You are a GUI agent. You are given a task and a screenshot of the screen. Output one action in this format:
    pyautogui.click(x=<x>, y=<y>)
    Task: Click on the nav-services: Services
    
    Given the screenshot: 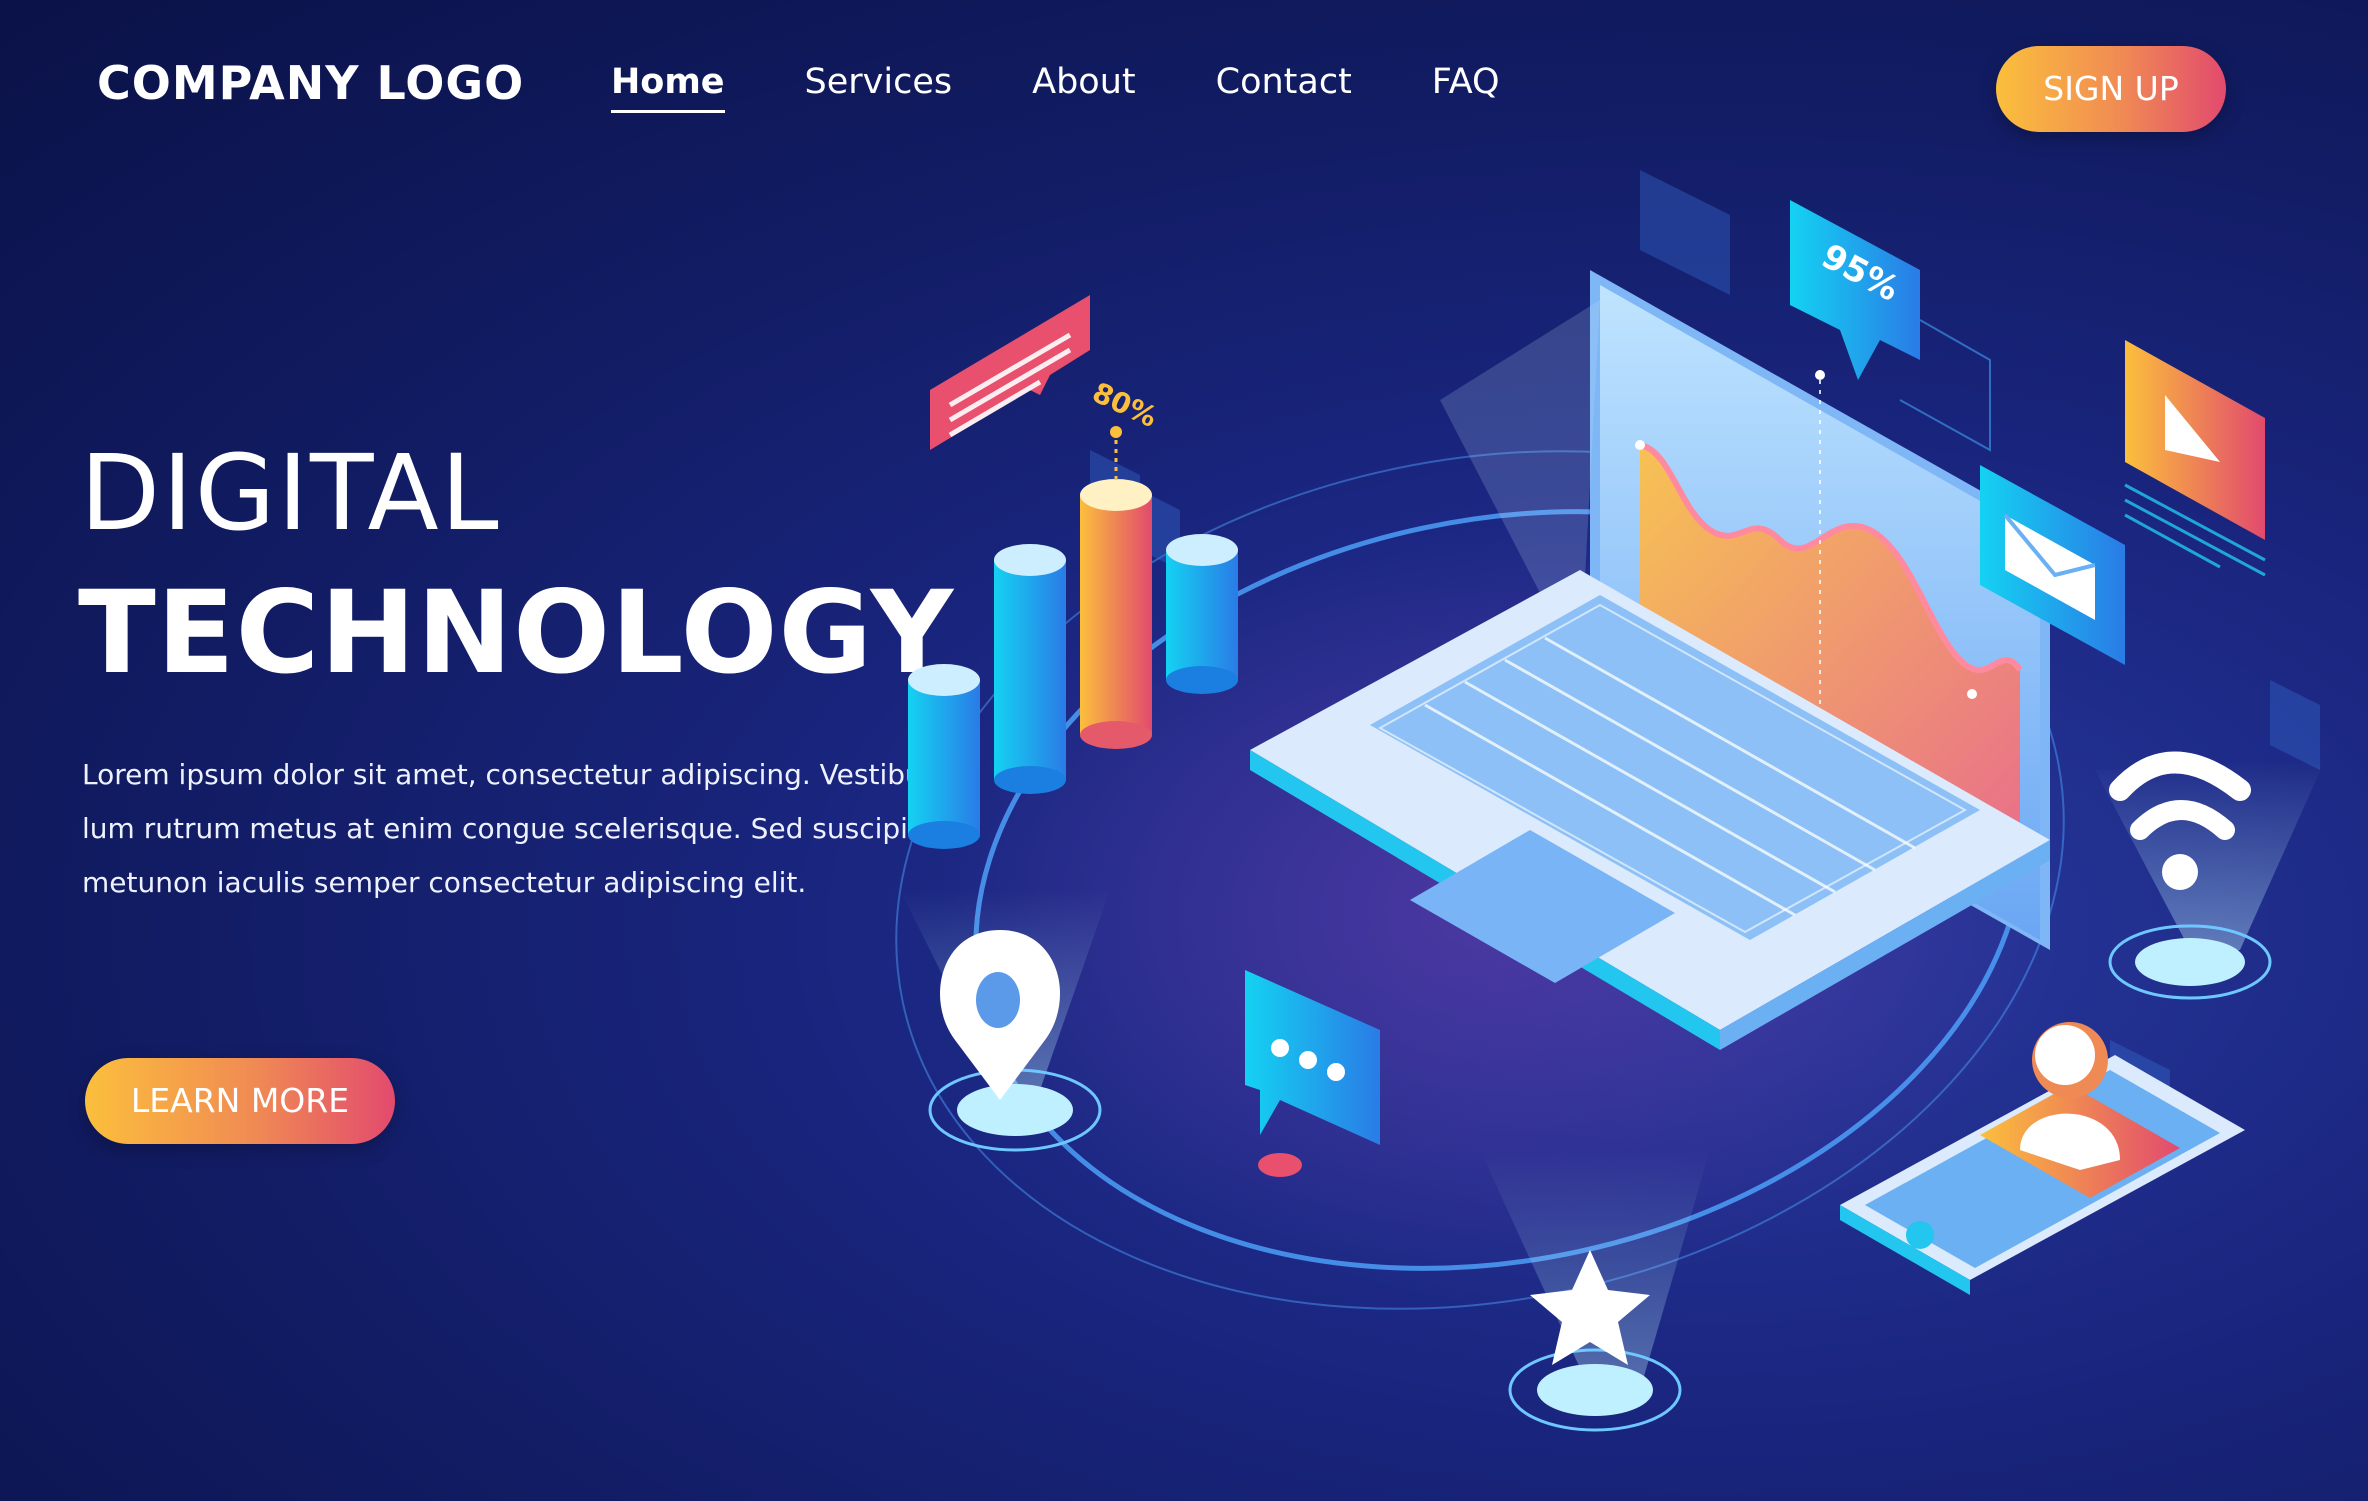 What is the action you would take?
    pyautogui.click(x=879, y=87)
    